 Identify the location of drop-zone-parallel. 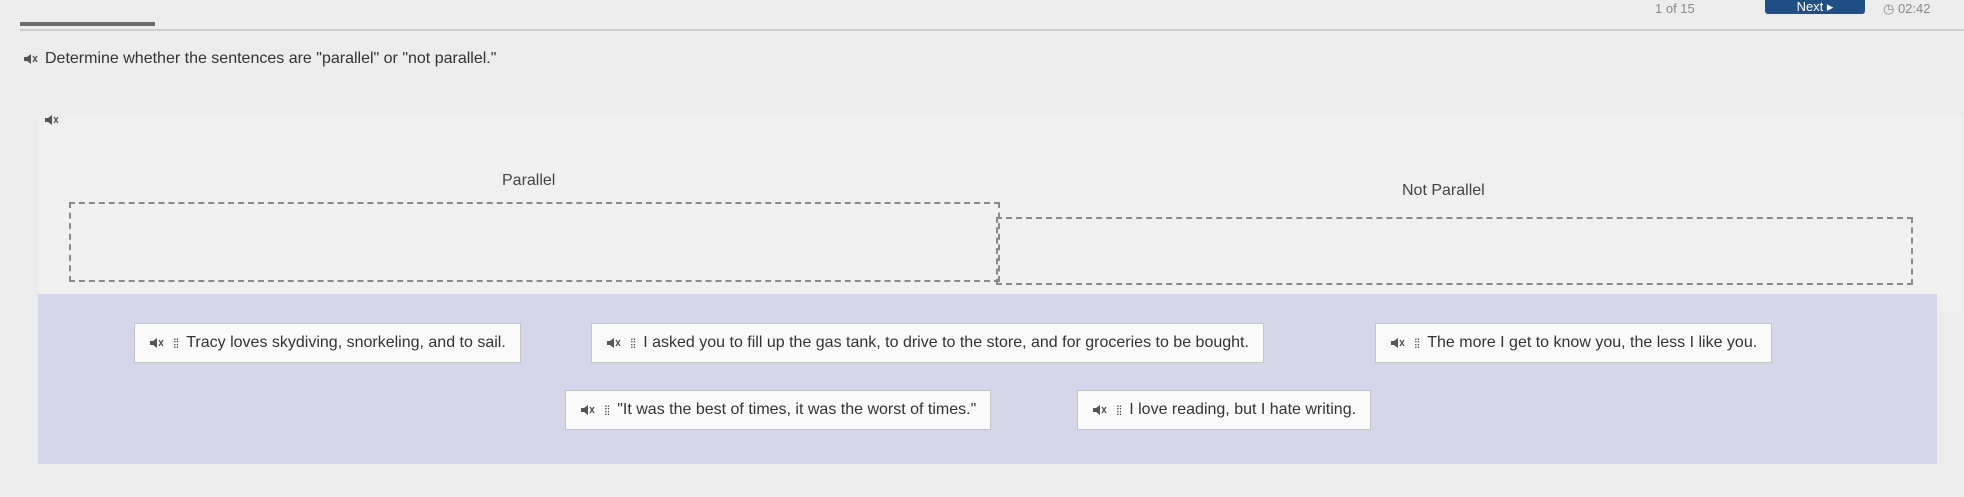
(534, 242).